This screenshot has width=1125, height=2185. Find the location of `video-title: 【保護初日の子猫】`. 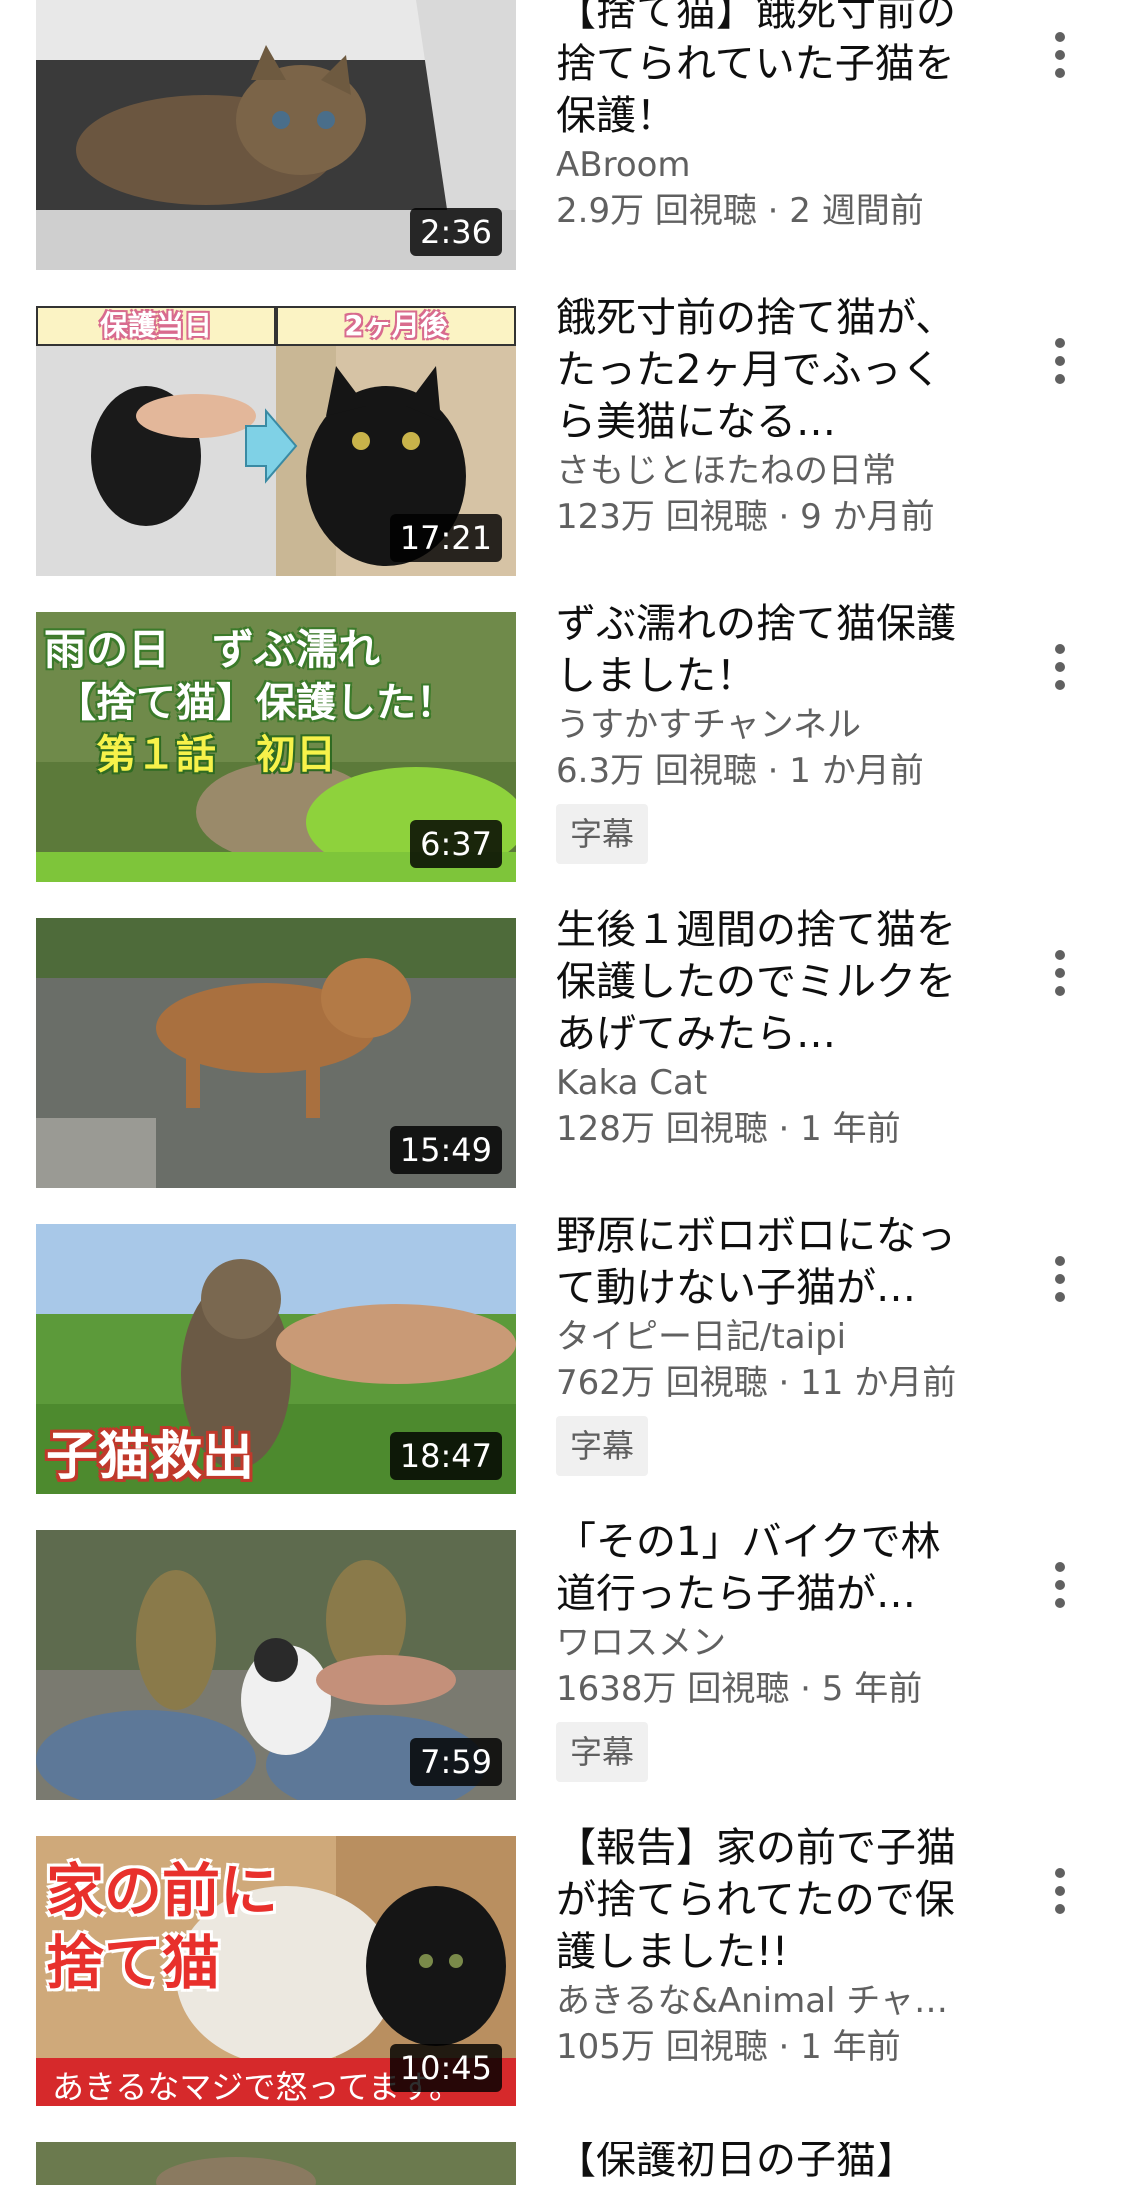

video-title: 【保護初日の子猫】 is located at coordinates (766, 2163).